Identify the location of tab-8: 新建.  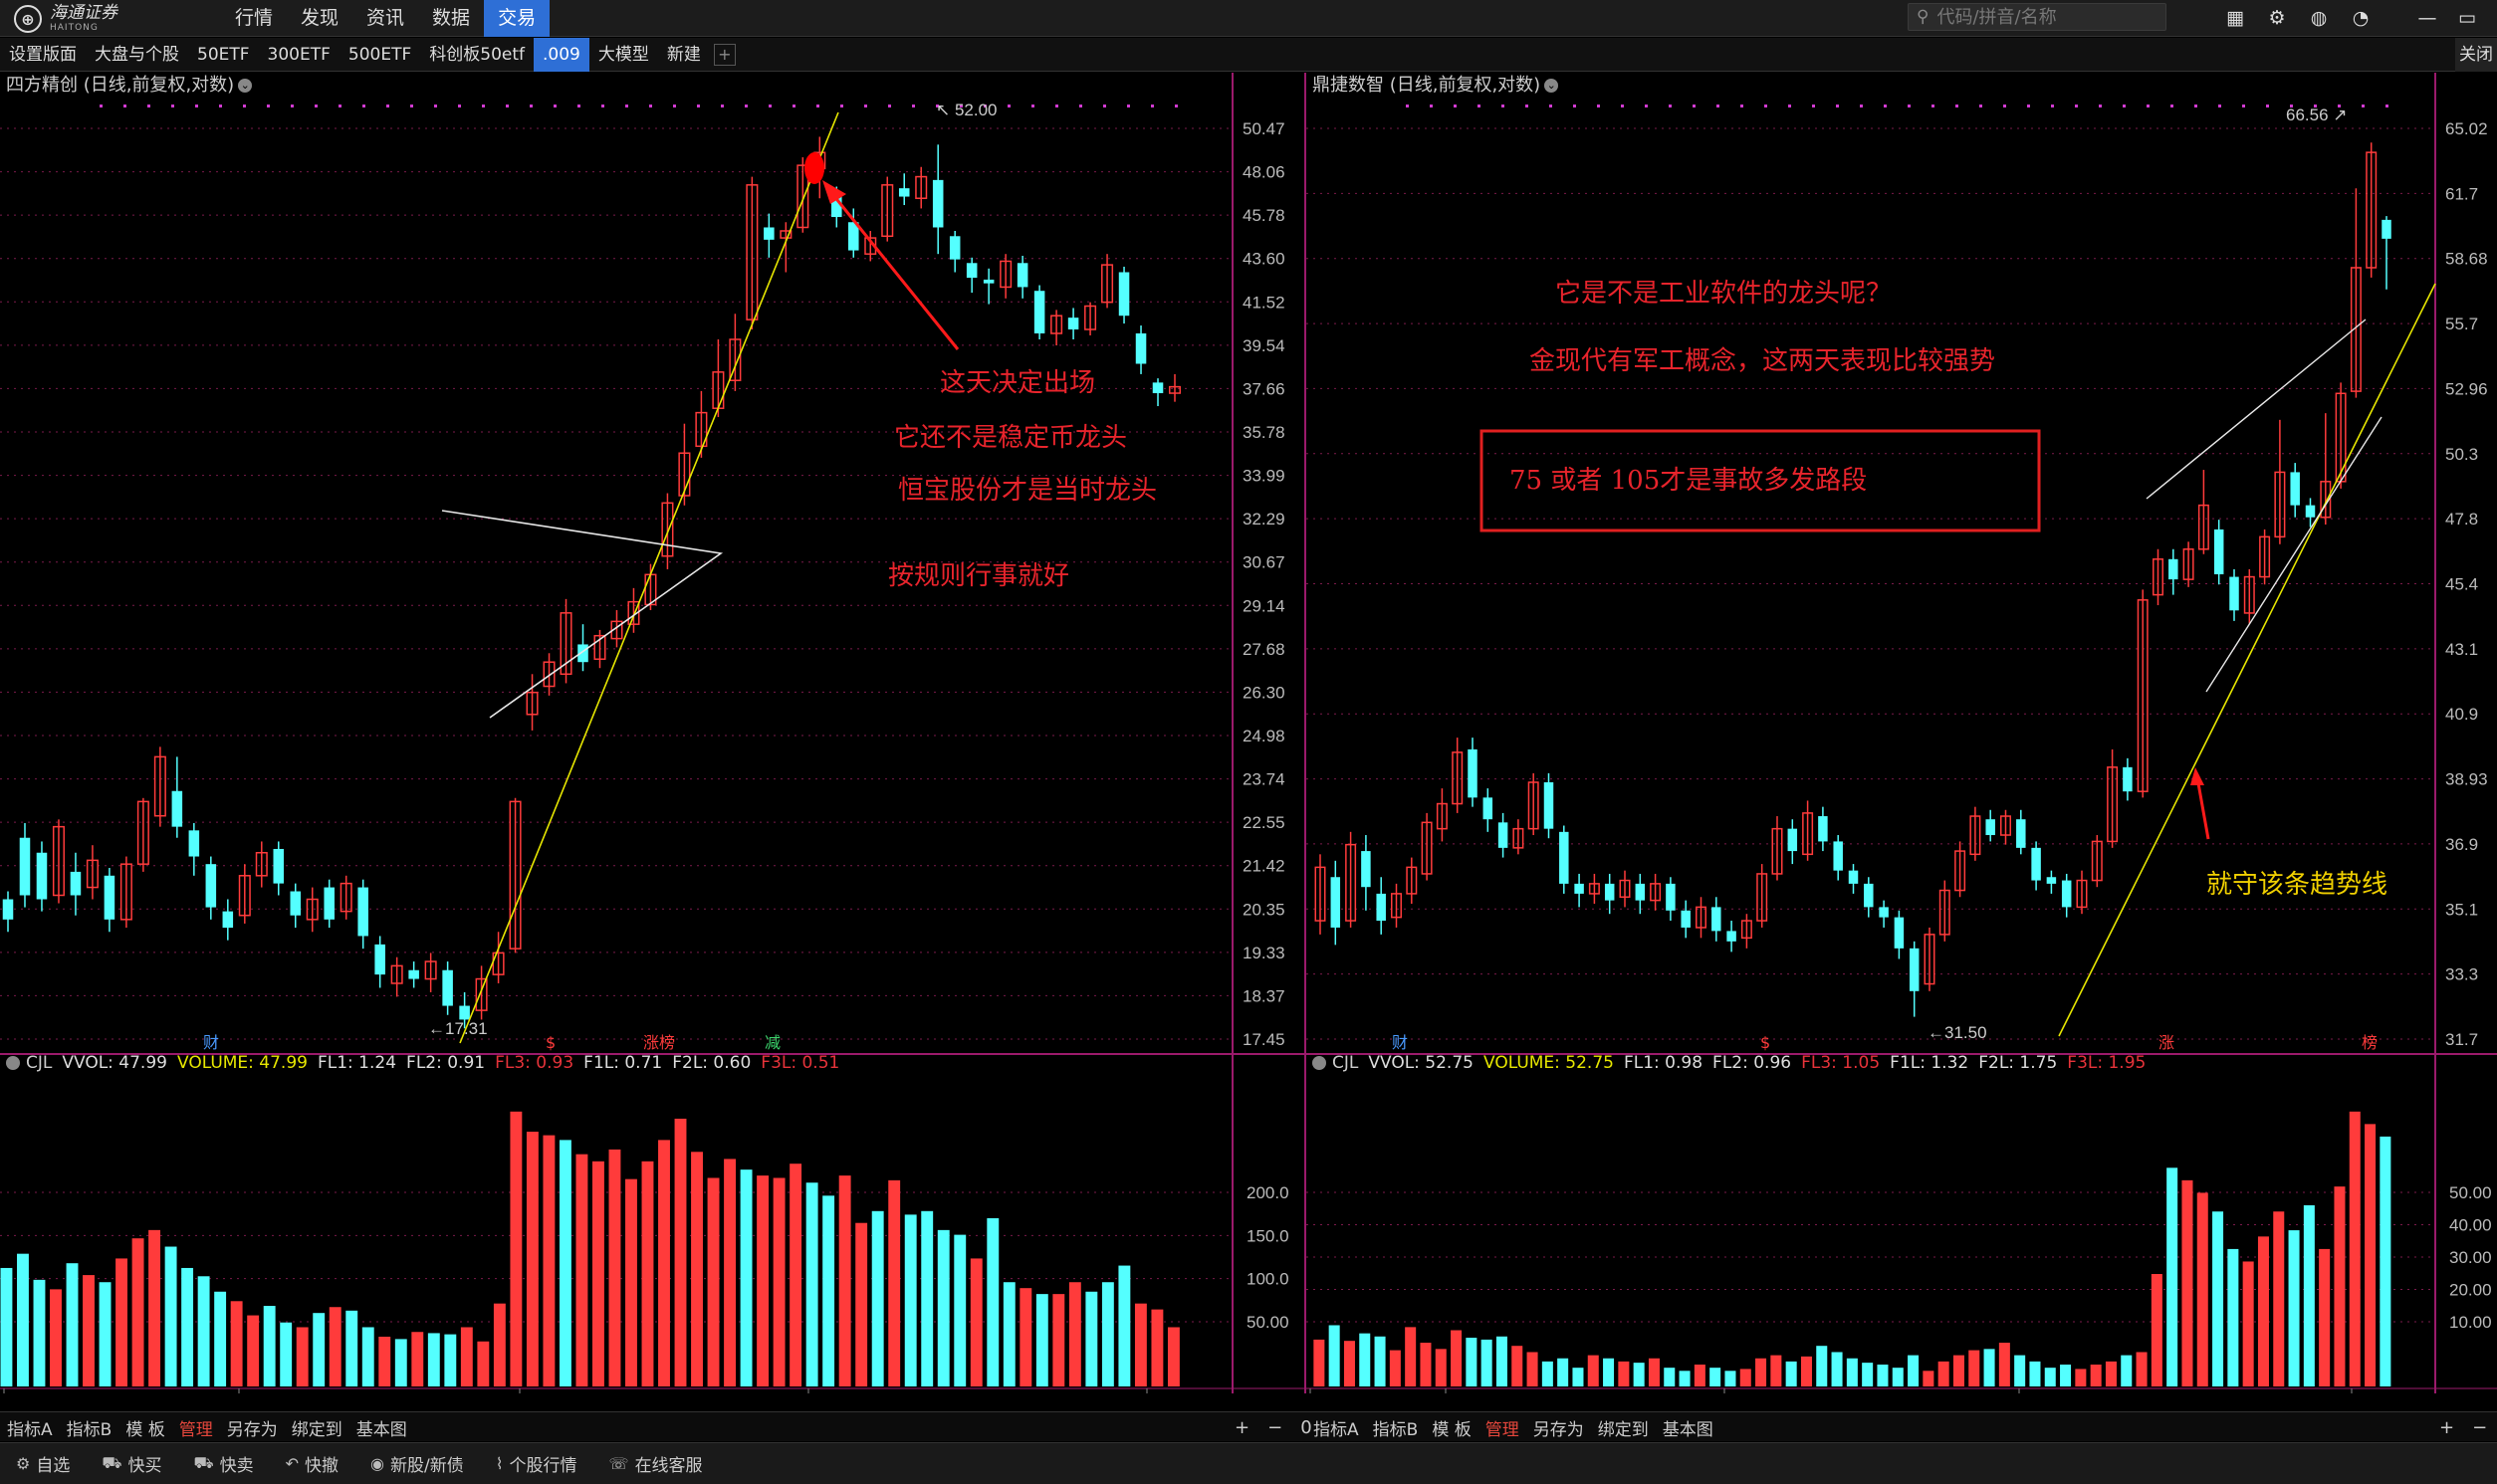
(684, 55).